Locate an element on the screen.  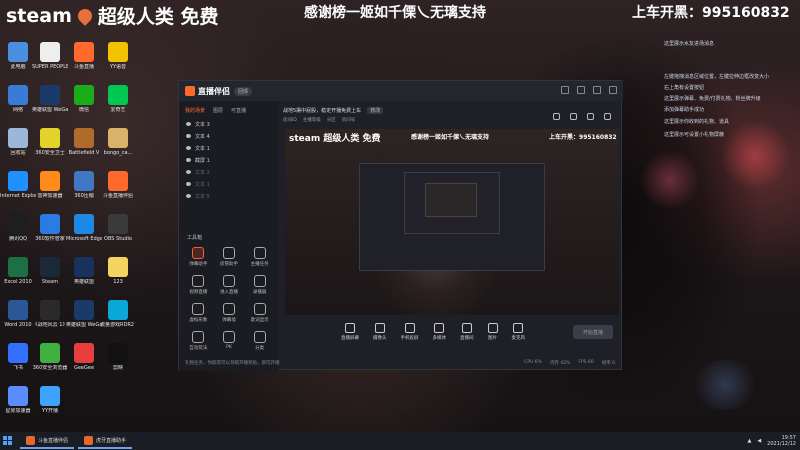
tool-button: 弹幕助手 is located at coordinates (198, 257).